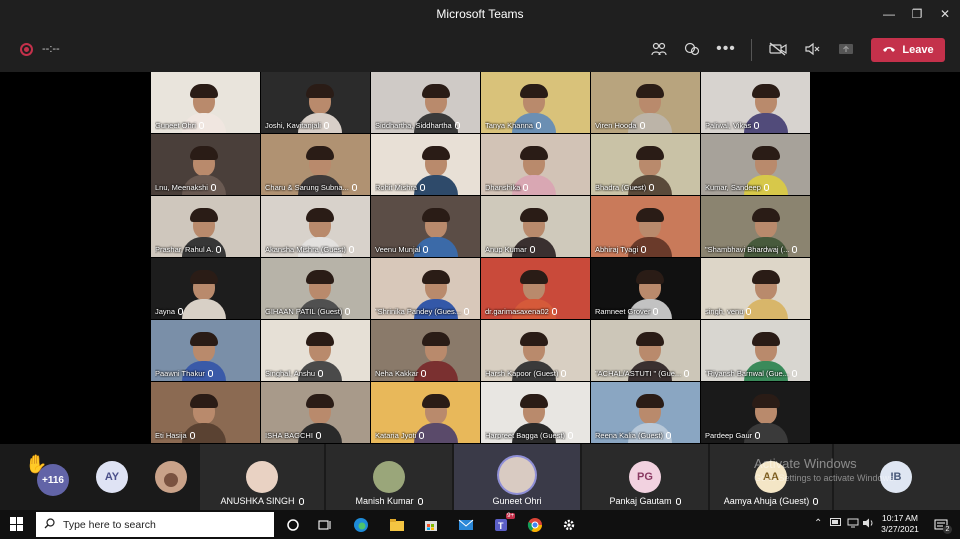  I want to click on participant-name: Rohit Mishra, so click(396, 187).